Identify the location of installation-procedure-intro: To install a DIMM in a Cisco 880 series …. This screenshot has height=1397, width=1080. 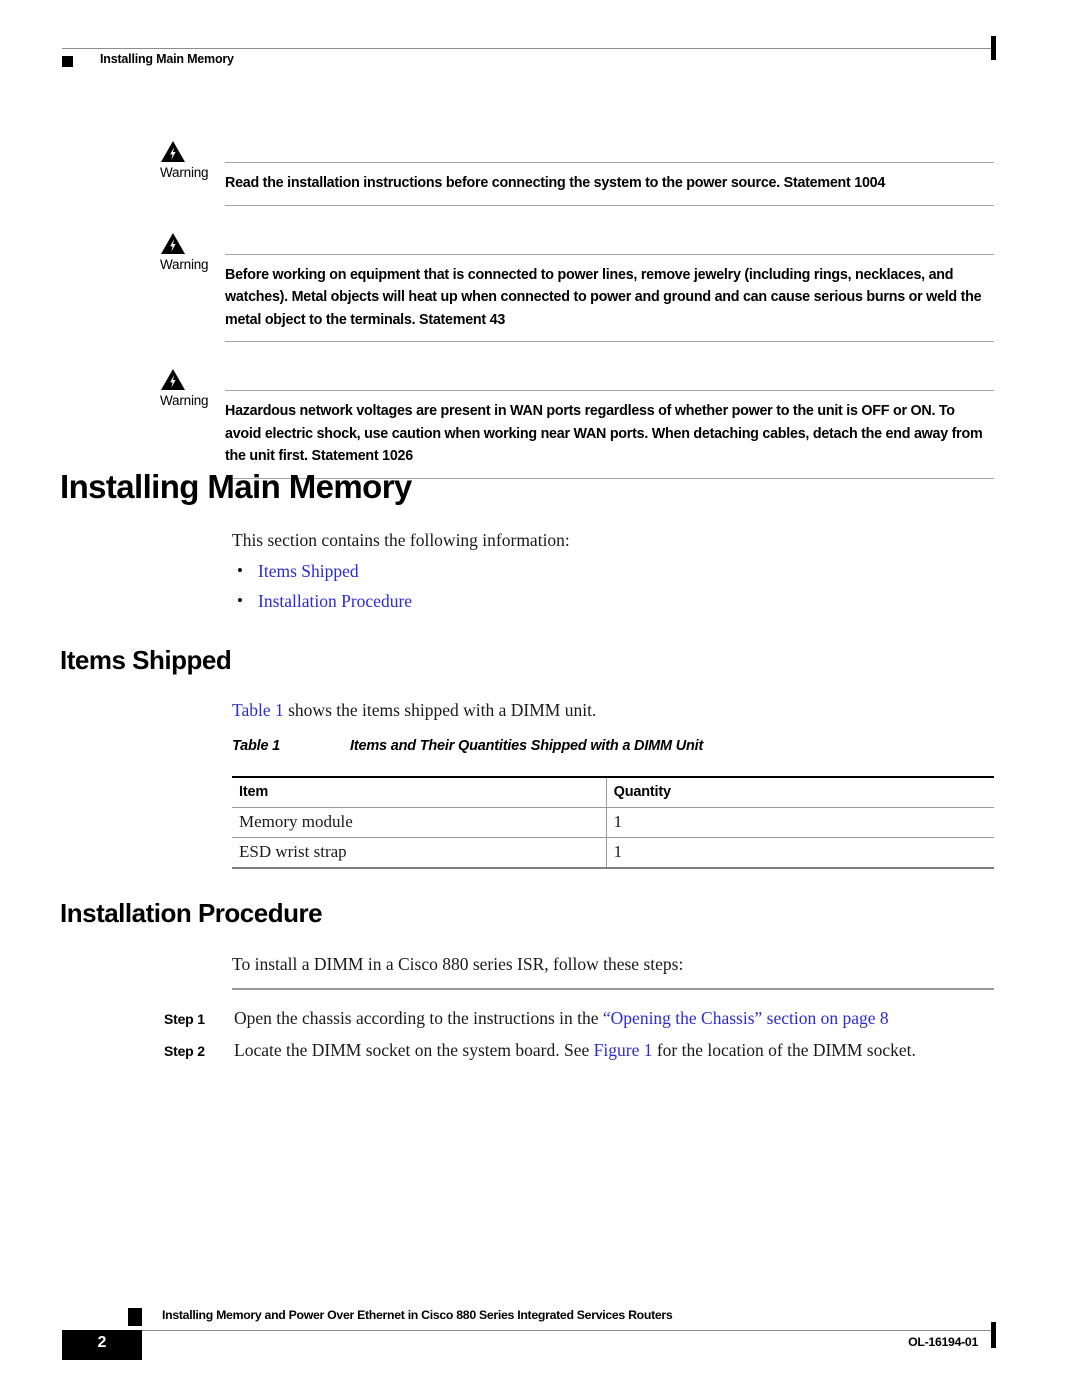
(458, 964).